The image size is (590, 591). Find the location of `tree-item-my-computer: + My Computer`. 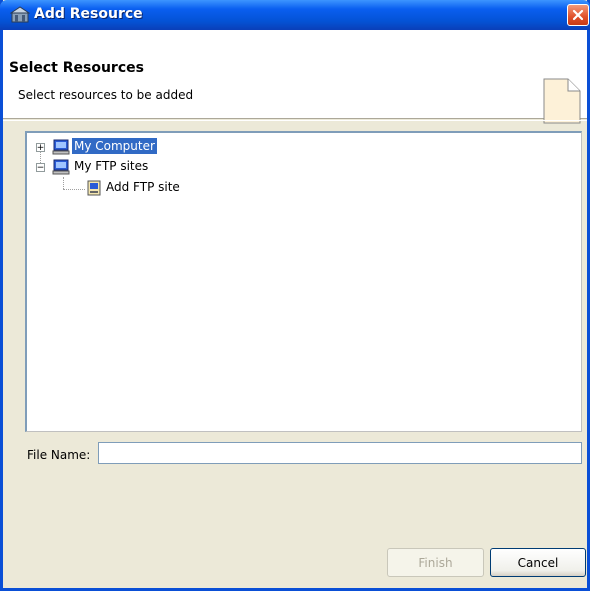

tree-item-my-computer: + My Computer is located at coordinates (127, 147).